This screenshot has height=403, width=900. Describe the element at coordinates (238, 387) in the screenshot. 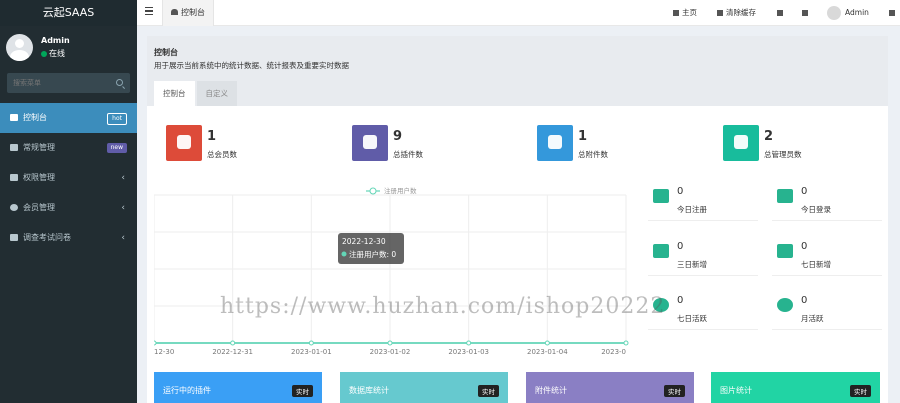

I see `card-running-plugins: 运行中的插件 实时` at that location.